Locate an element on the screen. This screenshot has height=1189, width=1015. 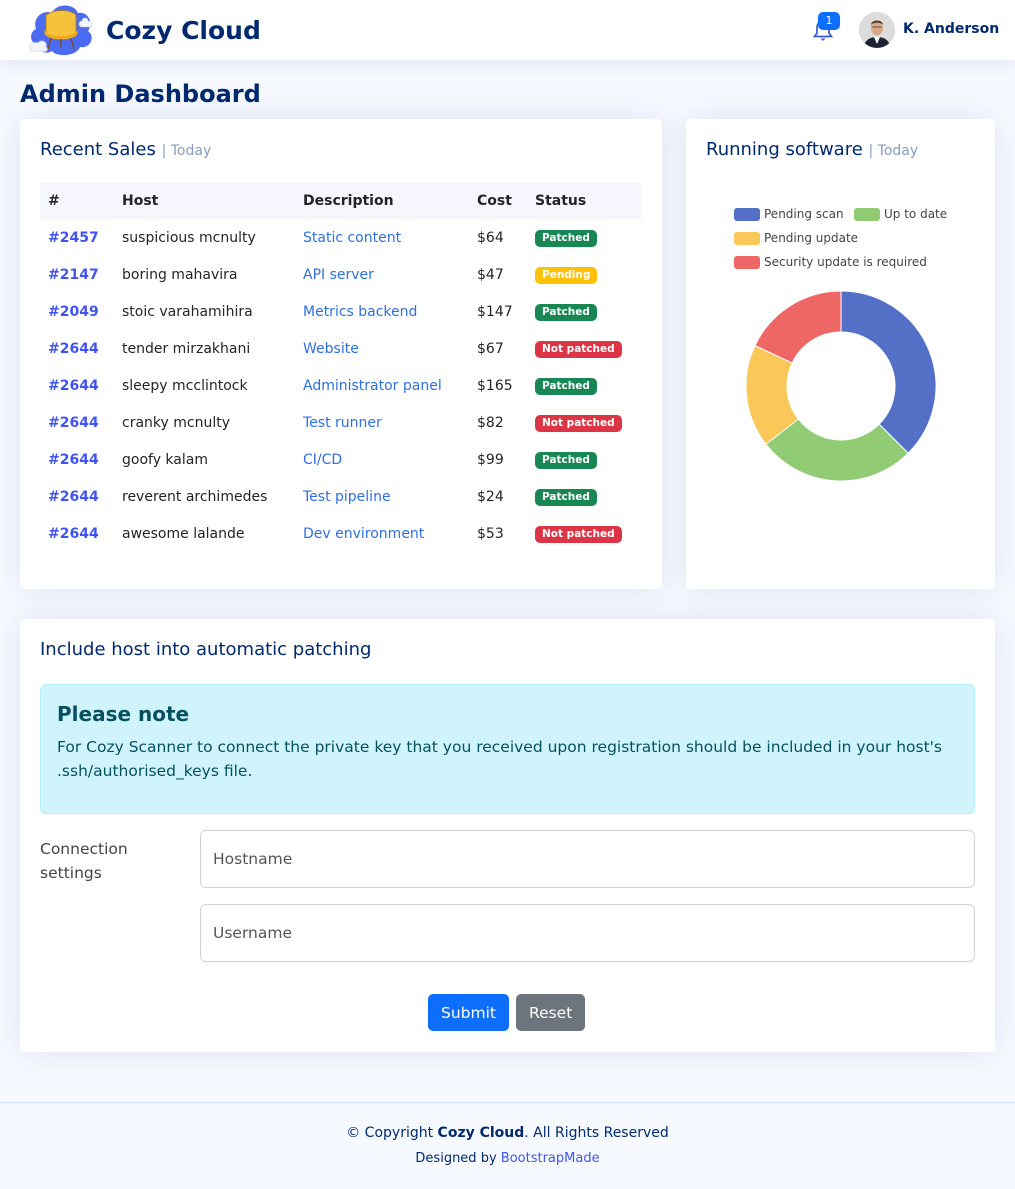
cell-cost: $53 is located at coordinates (490, 533).